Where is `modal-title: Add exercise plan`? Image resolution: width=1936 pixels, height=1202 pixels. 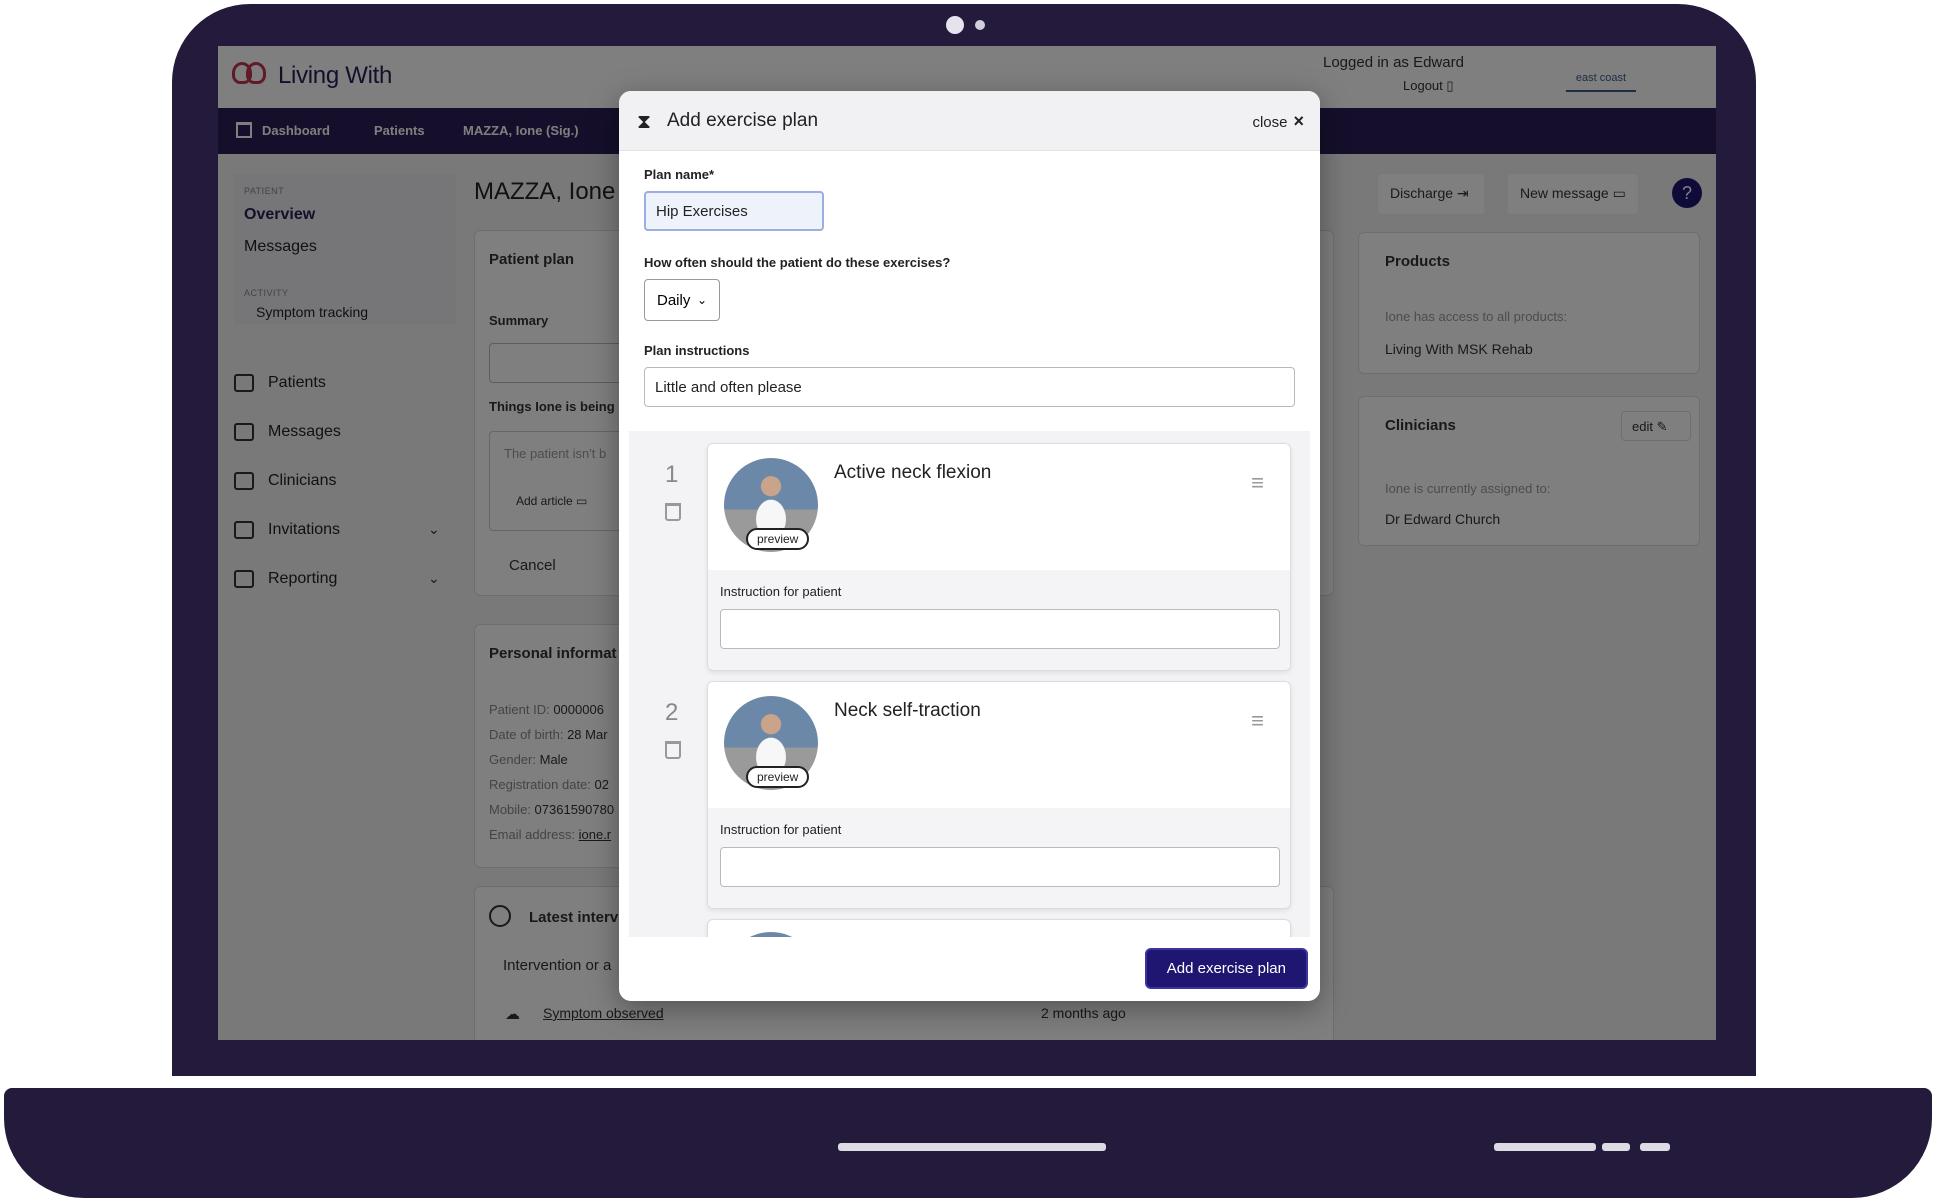 modal-title: Add exercise plan is located at coordinates (743, 120).